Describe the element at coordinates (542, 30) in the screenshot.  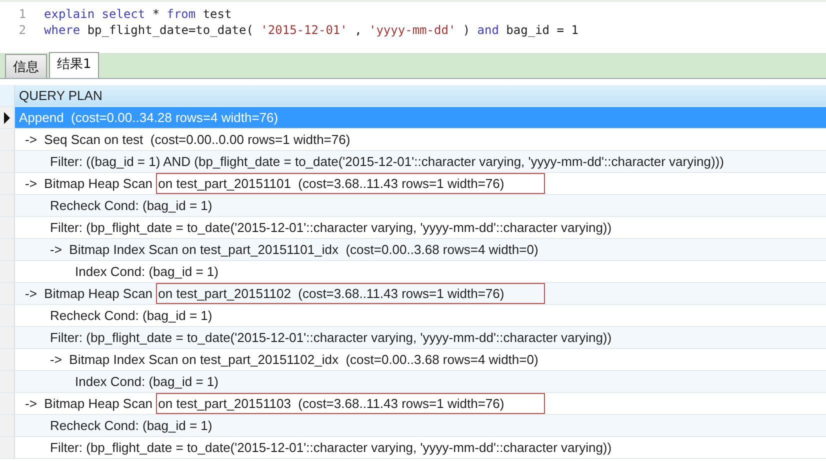
I see `code-token: bag_id = 1` at that location.